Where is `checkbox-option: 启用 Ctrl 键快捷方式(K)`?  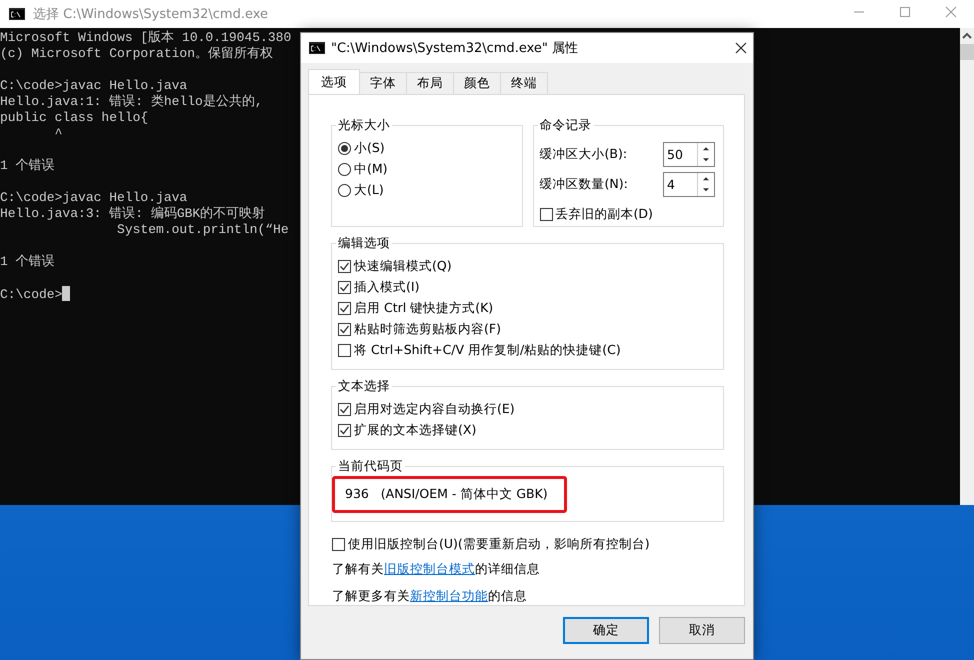
checkbox-option: 启用 Ctrl 键快捷方式(K) is located at coordinates (416, 308).